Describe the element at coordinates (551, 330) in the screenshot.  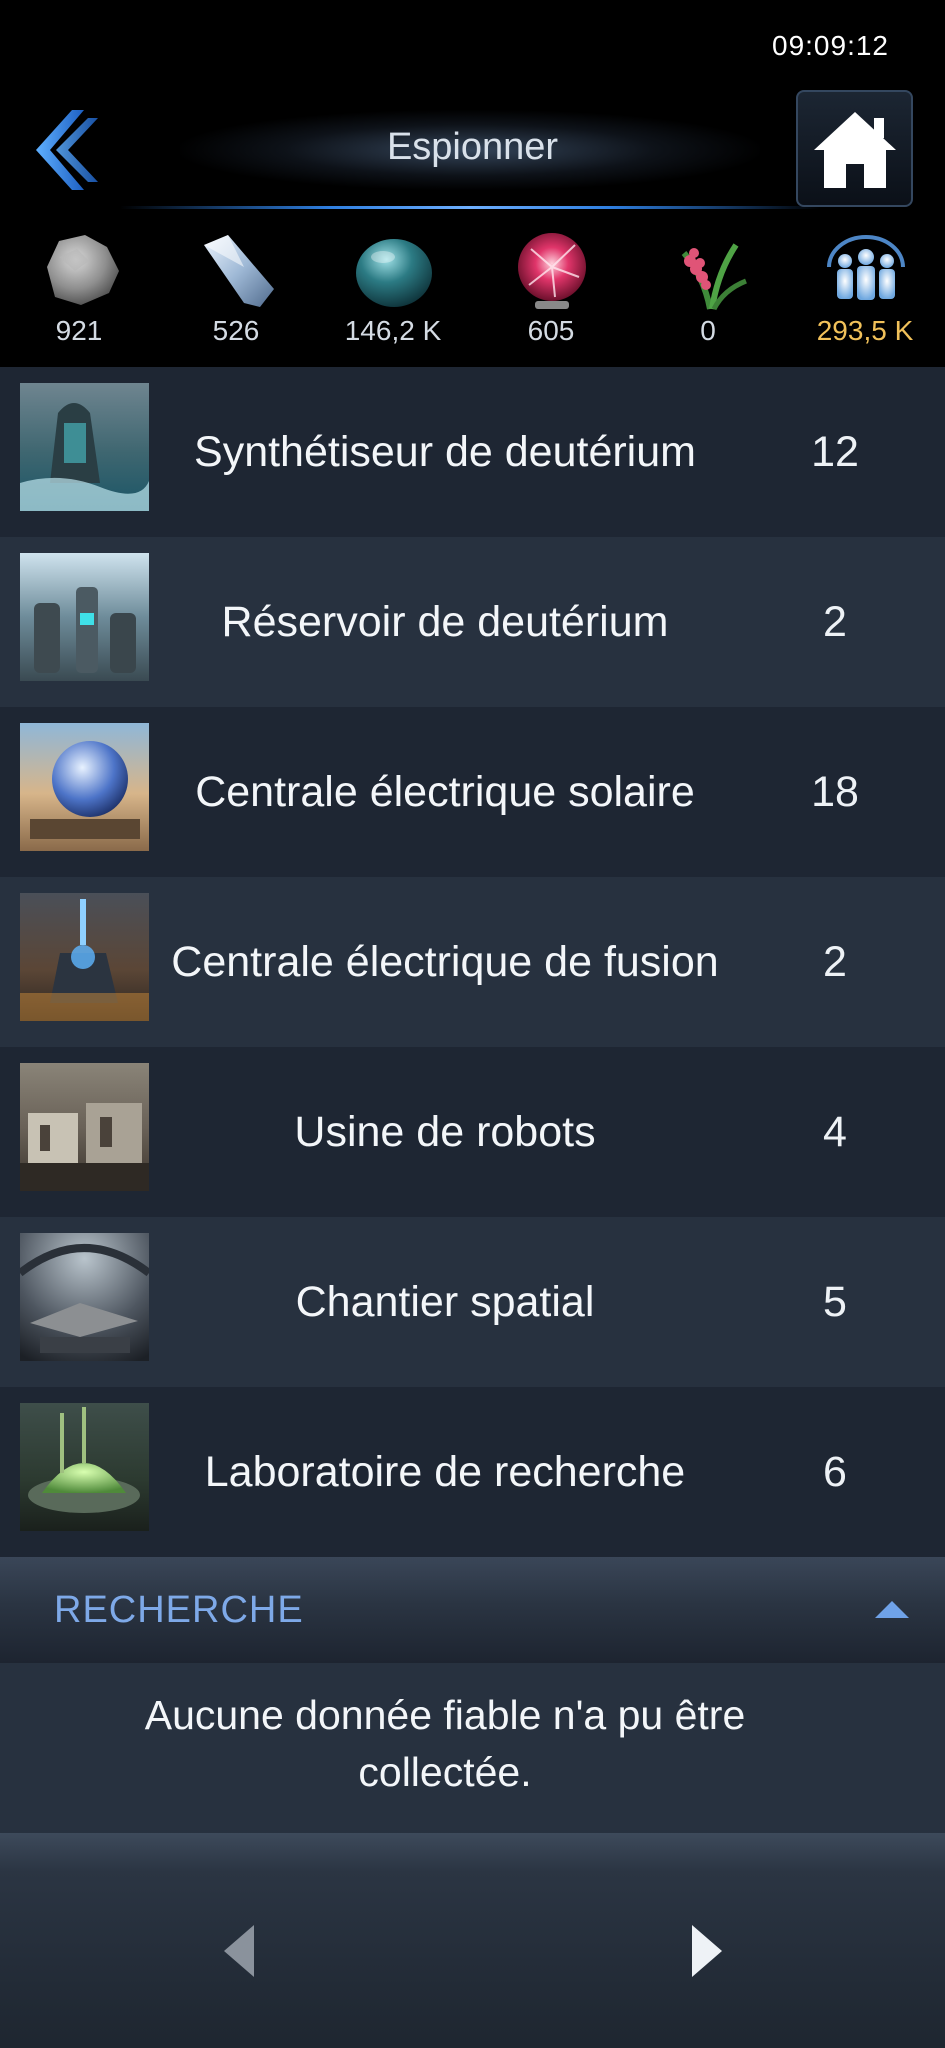
I see `resource-energy-value: 605` at that location.